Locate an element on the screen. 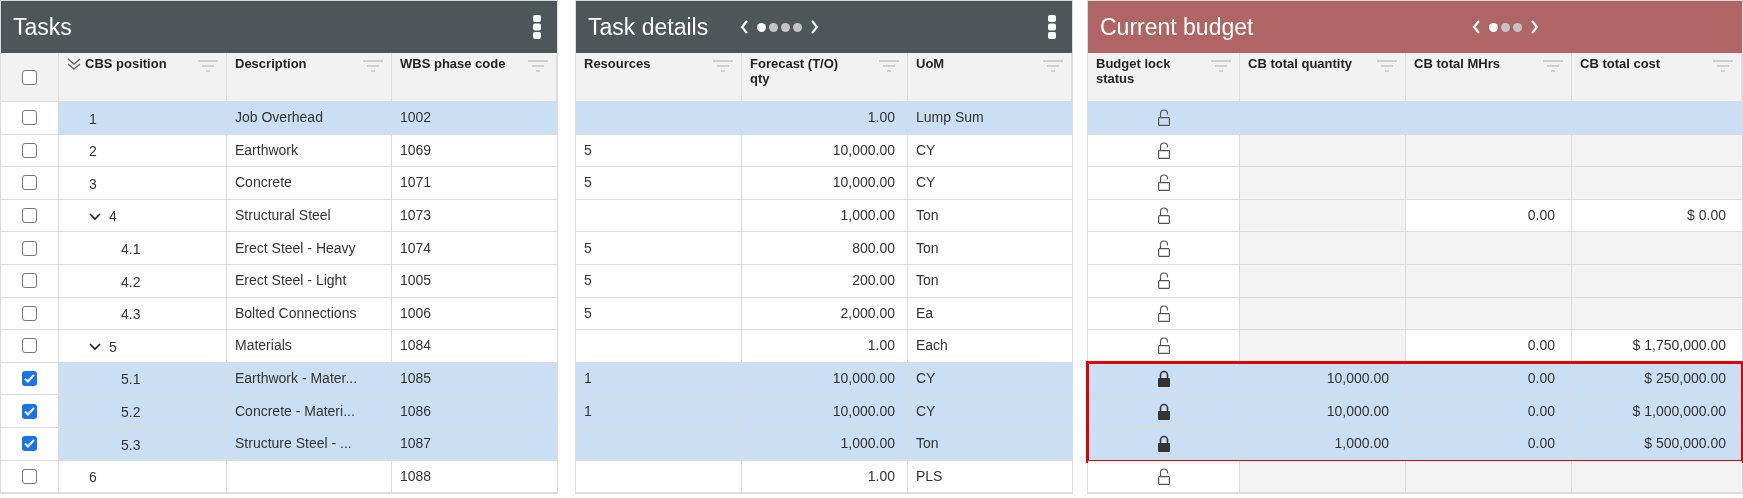 The height and width of the screenshot is (498, 1743). cbs-position: 1 is located at coordinates (93, 119).